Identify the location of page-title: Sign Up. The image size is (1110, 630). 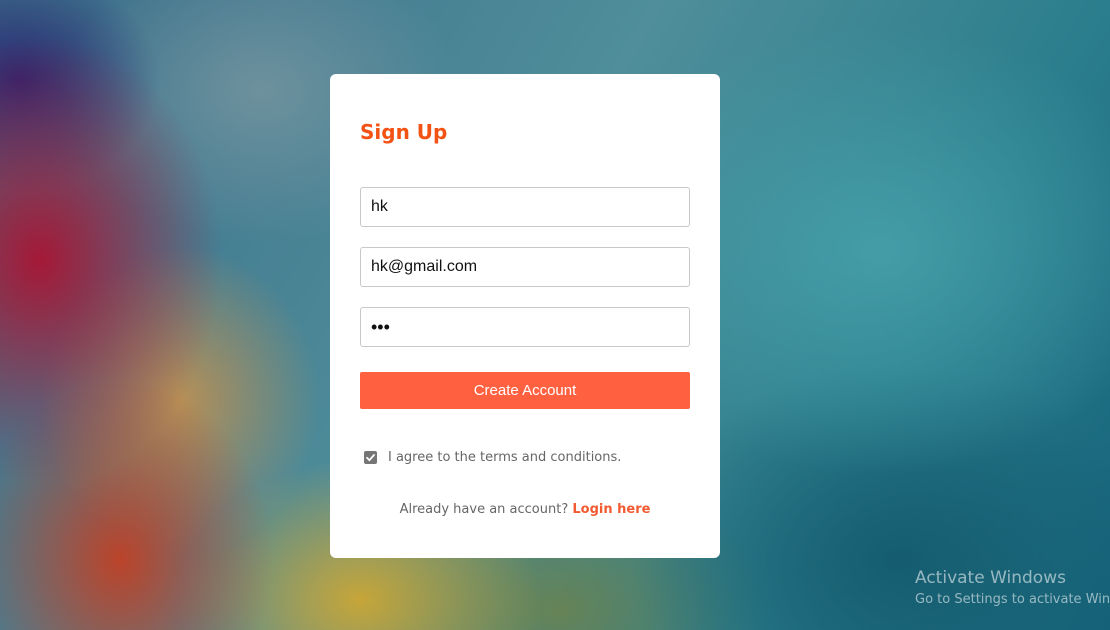
(404, 132).